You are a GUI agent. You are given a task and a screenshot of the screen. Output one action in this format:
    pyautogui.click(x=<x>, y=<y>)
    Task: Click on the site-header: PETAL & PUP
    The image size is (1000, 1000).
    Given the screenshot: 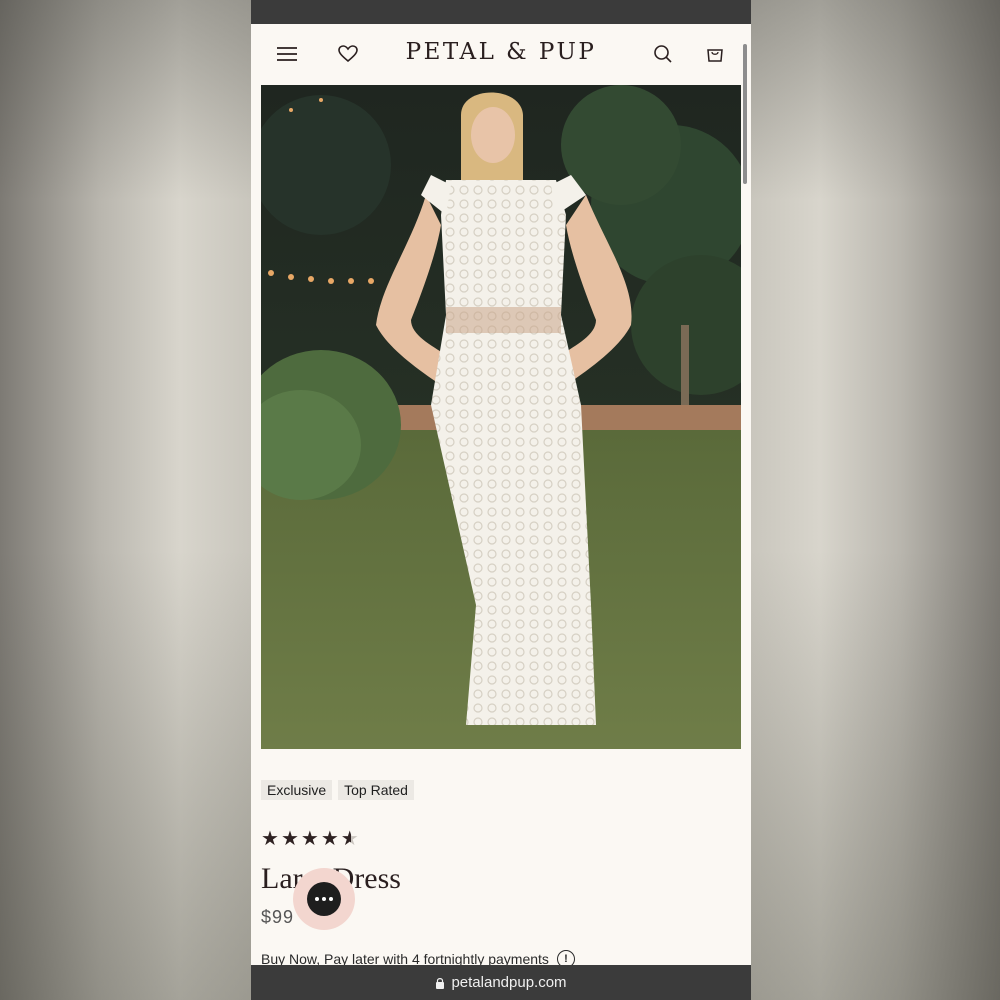 What is the action you would take?
    pyautogui.click(x=501, y=54)
    